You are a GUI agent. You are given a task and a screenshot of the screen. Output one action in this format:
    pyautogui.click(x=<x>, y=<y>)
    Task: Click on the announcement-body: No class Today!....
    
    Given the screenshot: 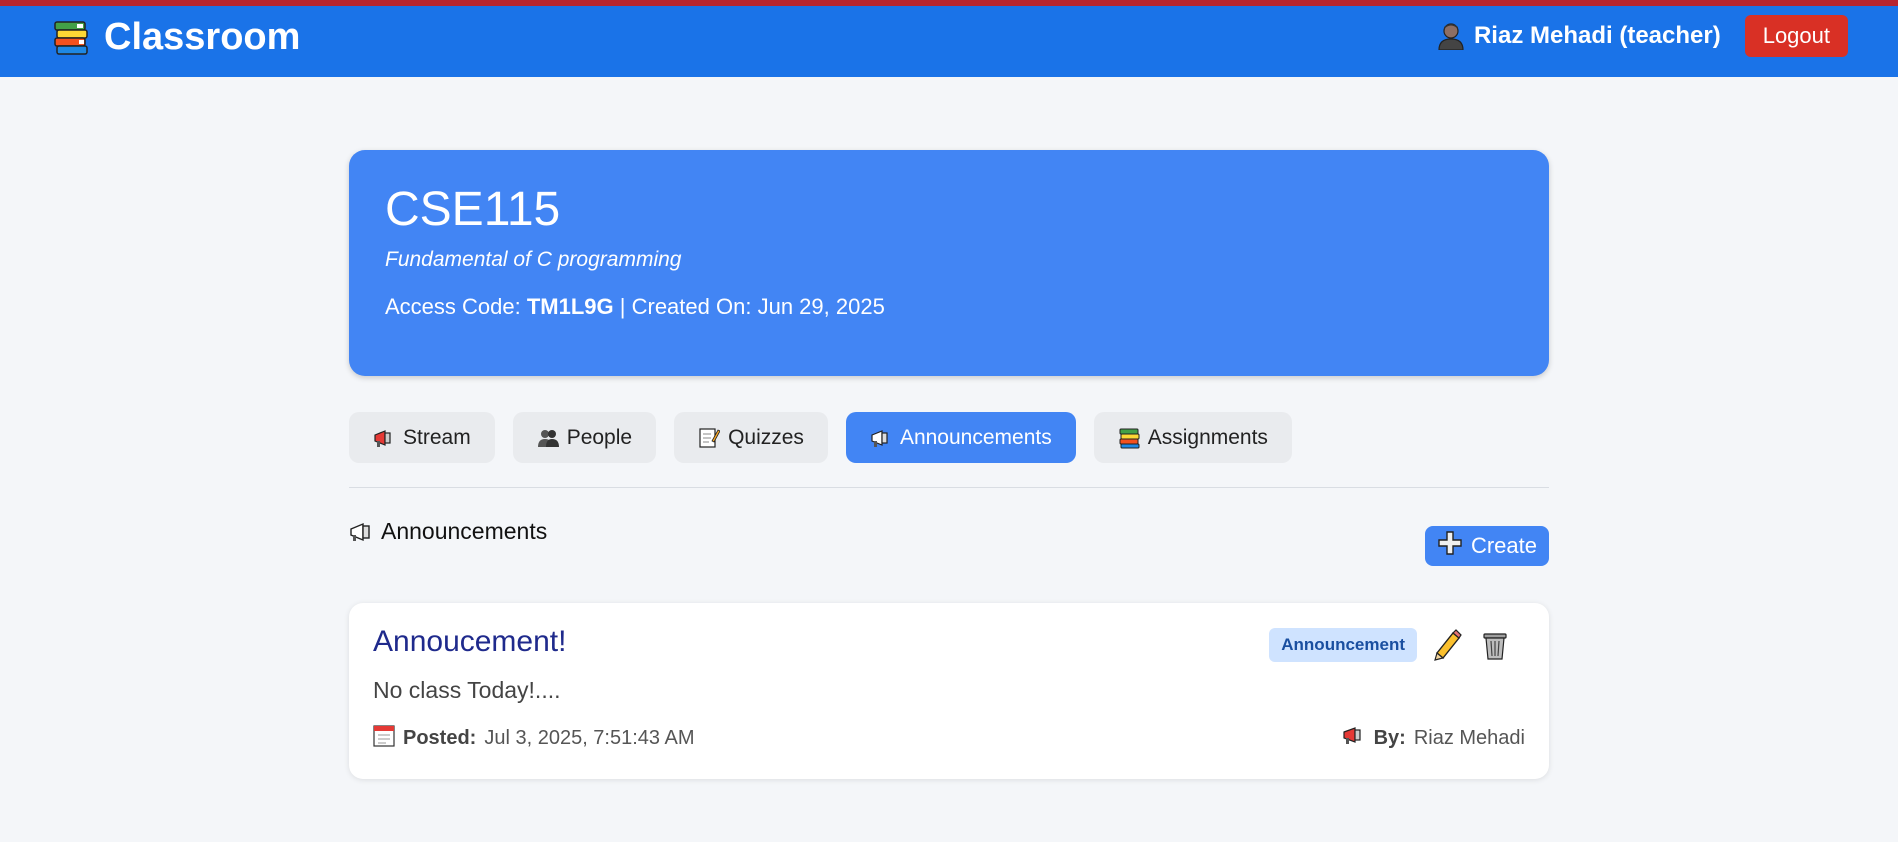 What is the action you would take?
    pyautogui.click(x=467, y=690)
    